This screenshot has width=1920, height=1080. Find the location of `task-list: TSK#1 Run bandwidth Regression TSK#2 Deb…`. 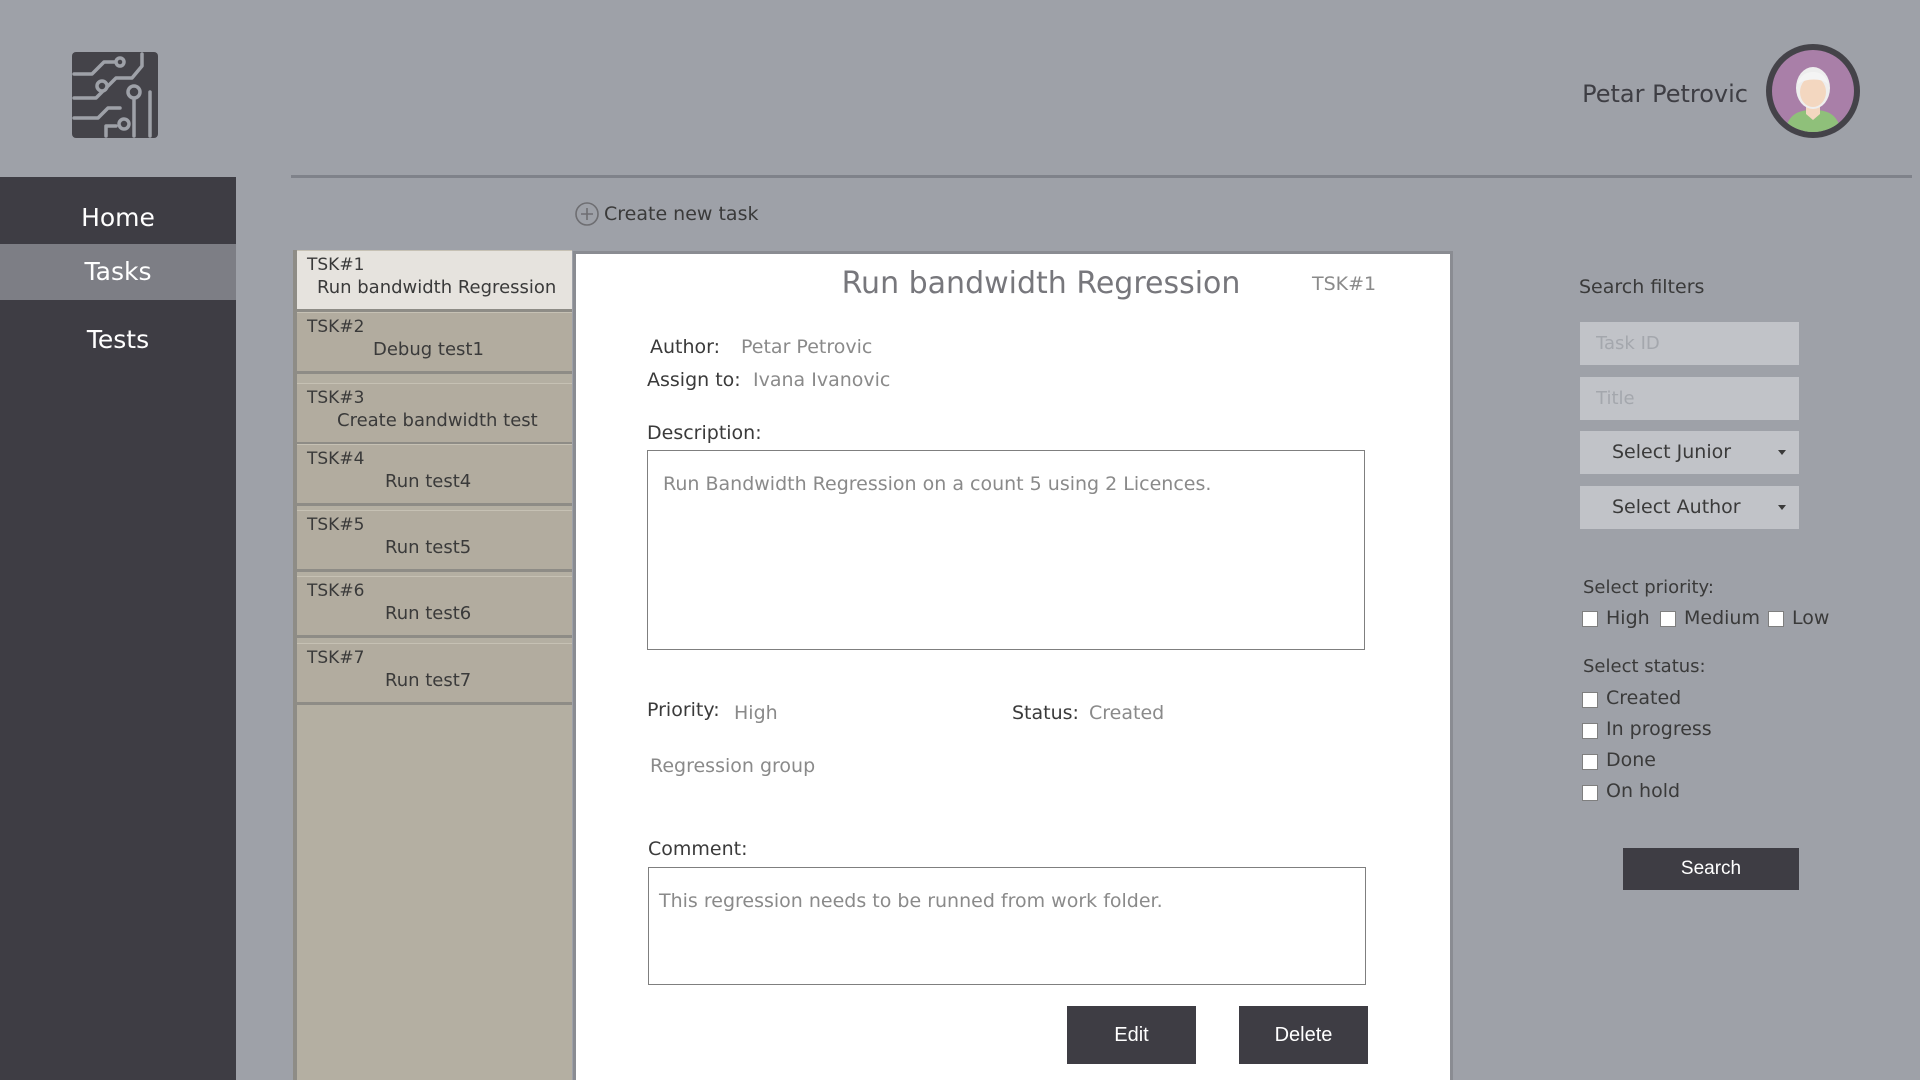

task-list: TSK#1 Run bandwidth Regression TSK#2 Deb… is located at coordinates (432, 665).